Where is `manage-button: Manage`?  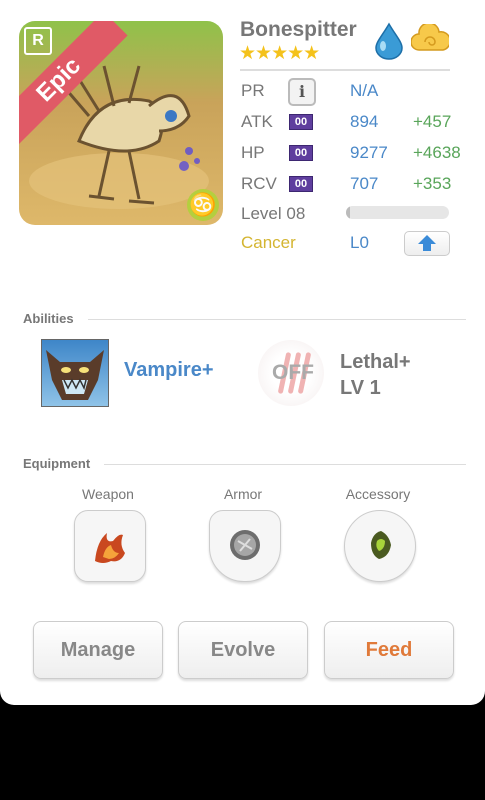 manage-button: Manage is located at coordinates (98, 650).